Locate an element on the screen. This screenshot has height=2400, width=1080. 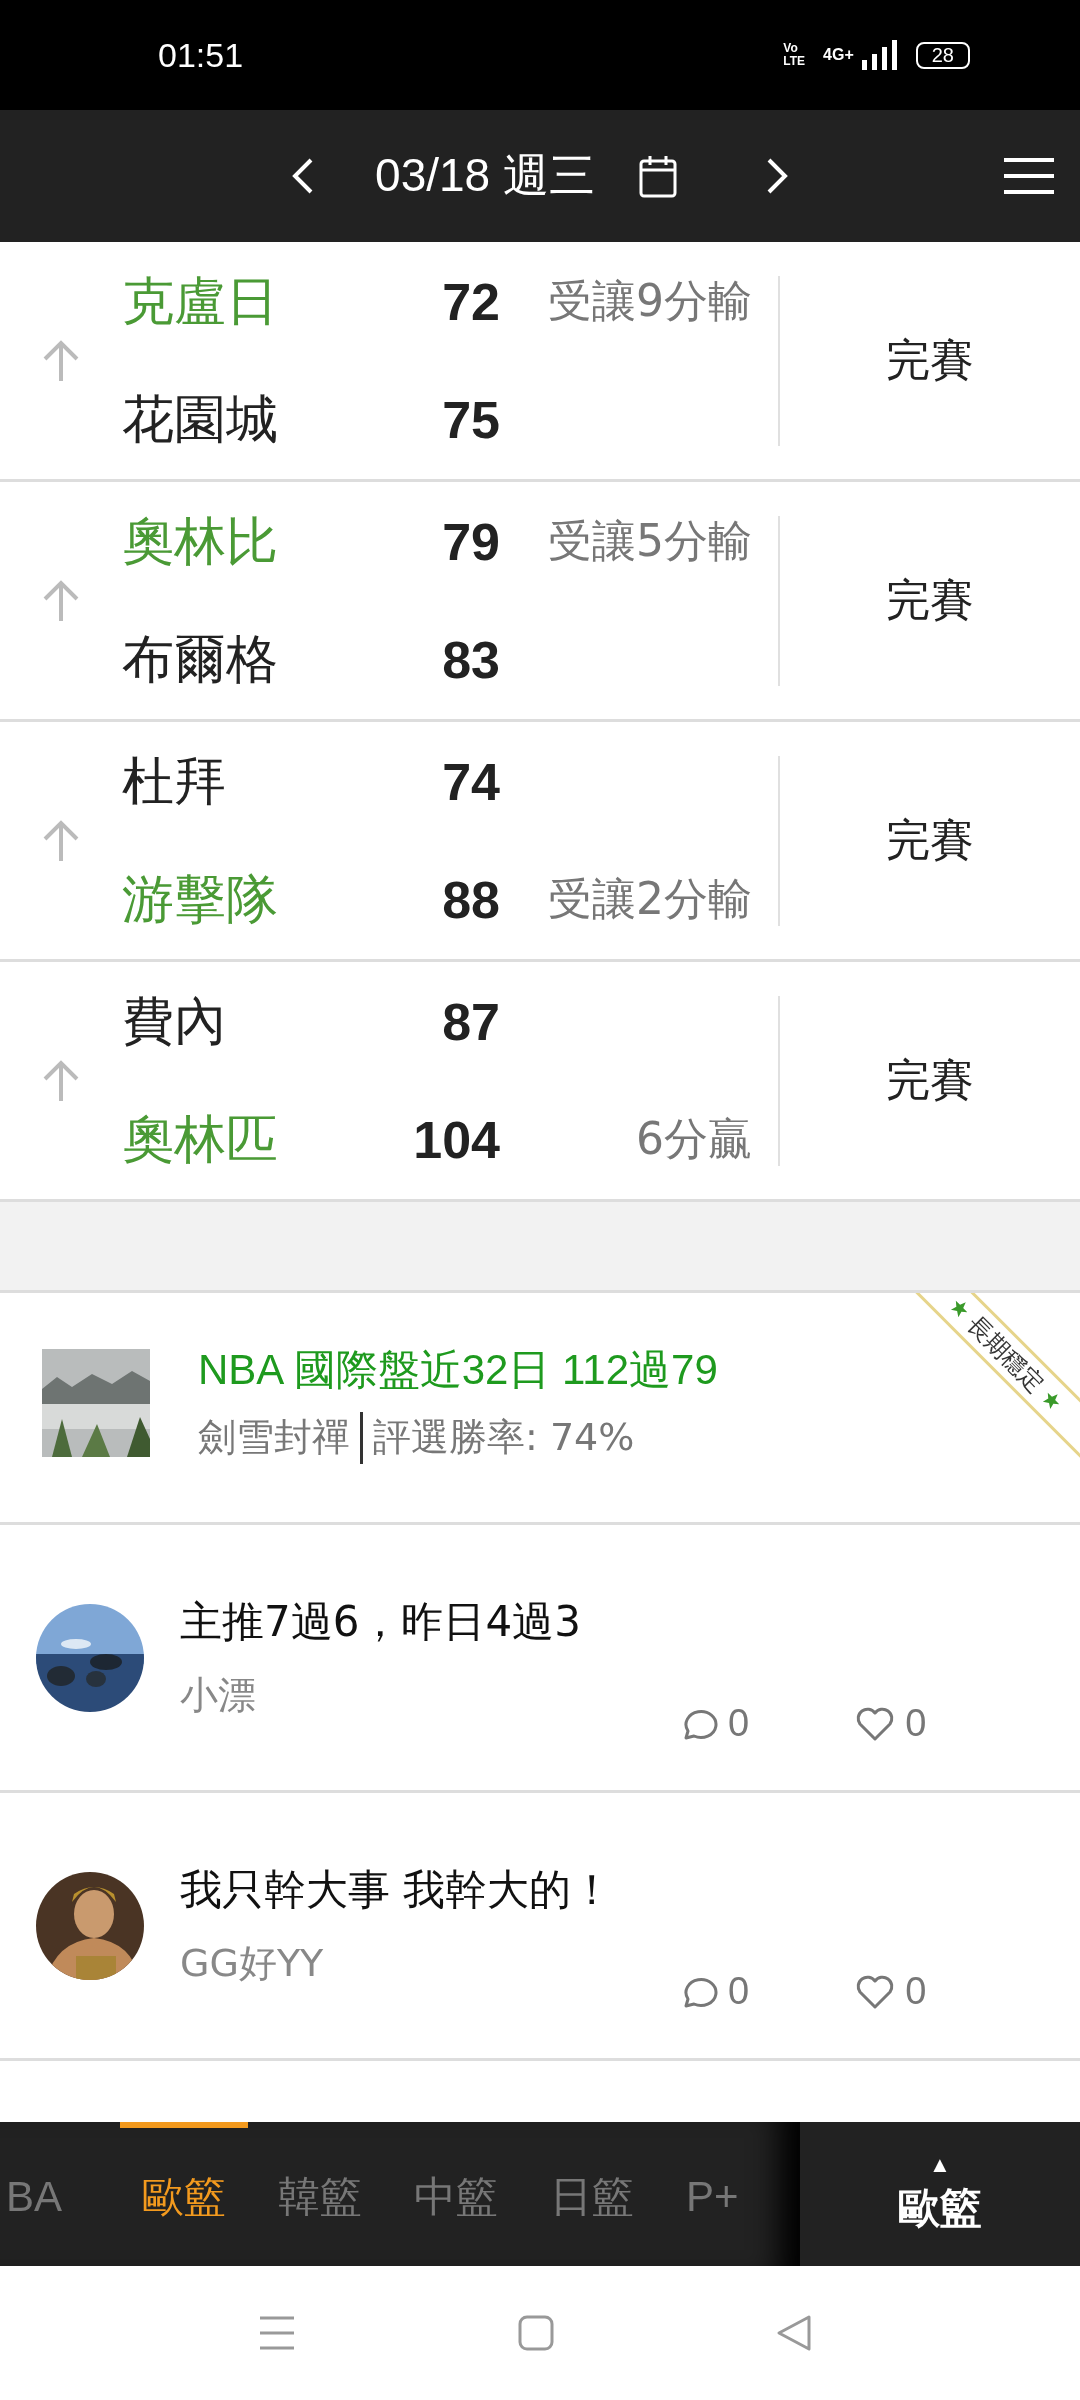
recents-icon is located at coordinates (277, 2333).